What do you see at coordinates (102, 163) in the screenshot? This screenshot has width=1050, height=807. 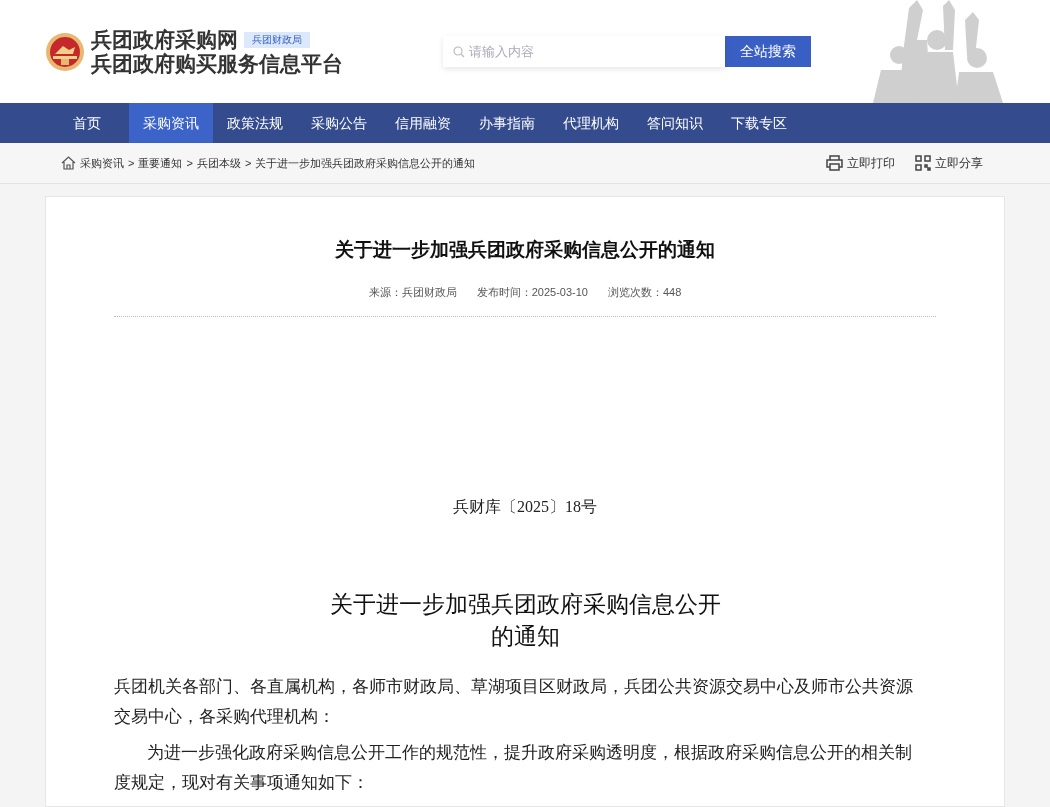 I see `breadcrumb-link: 采购资讯` at bounding box center [102, 163].